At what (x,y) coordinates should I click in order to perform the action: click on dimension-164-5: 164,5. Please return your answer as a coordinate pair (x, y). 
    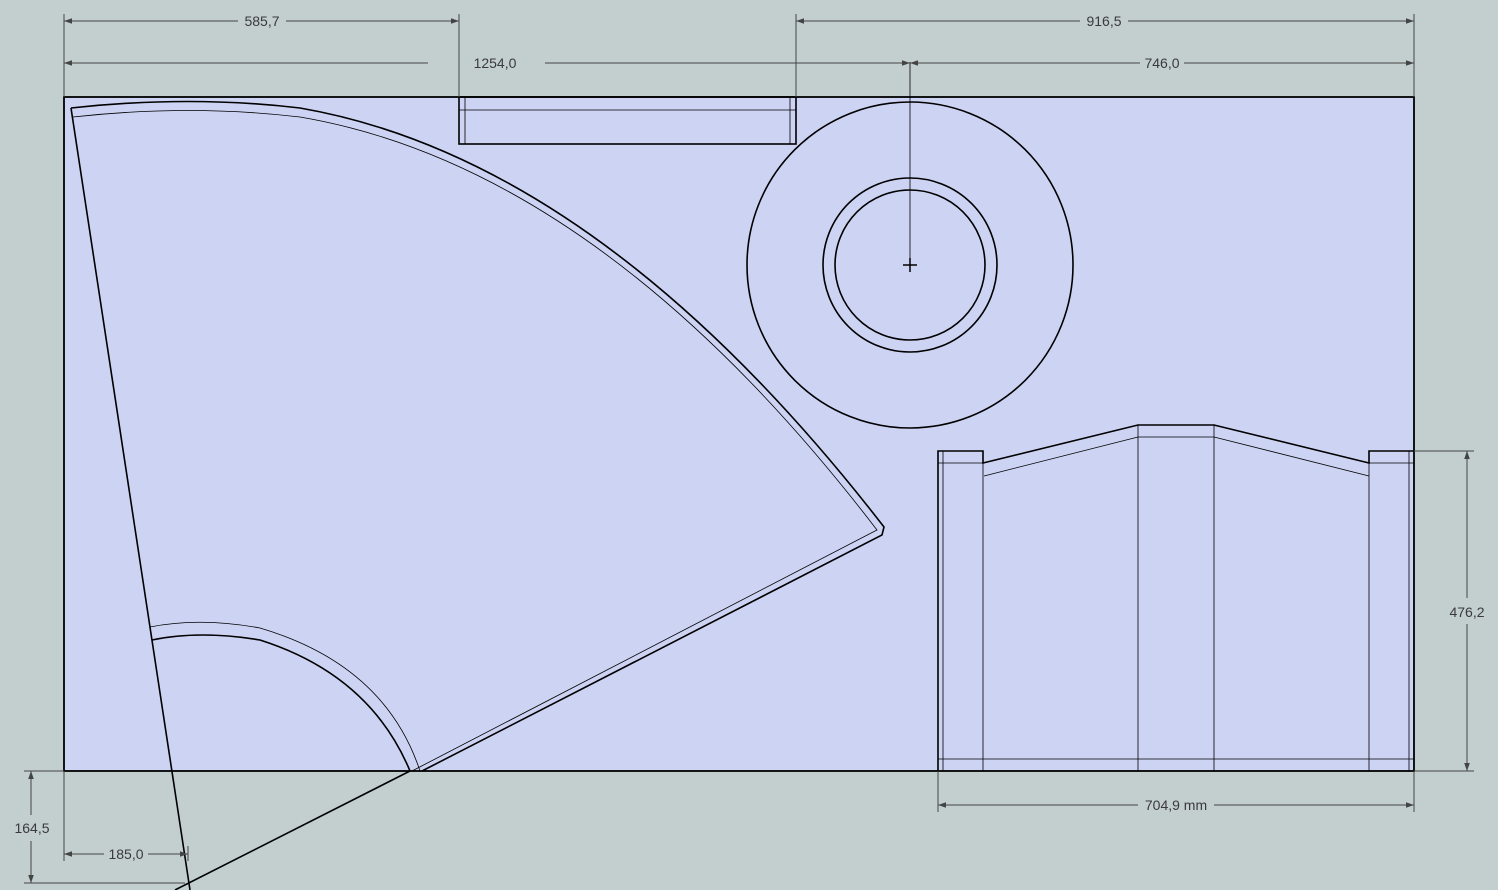
    Looking at the image, I should click on (32, 827).